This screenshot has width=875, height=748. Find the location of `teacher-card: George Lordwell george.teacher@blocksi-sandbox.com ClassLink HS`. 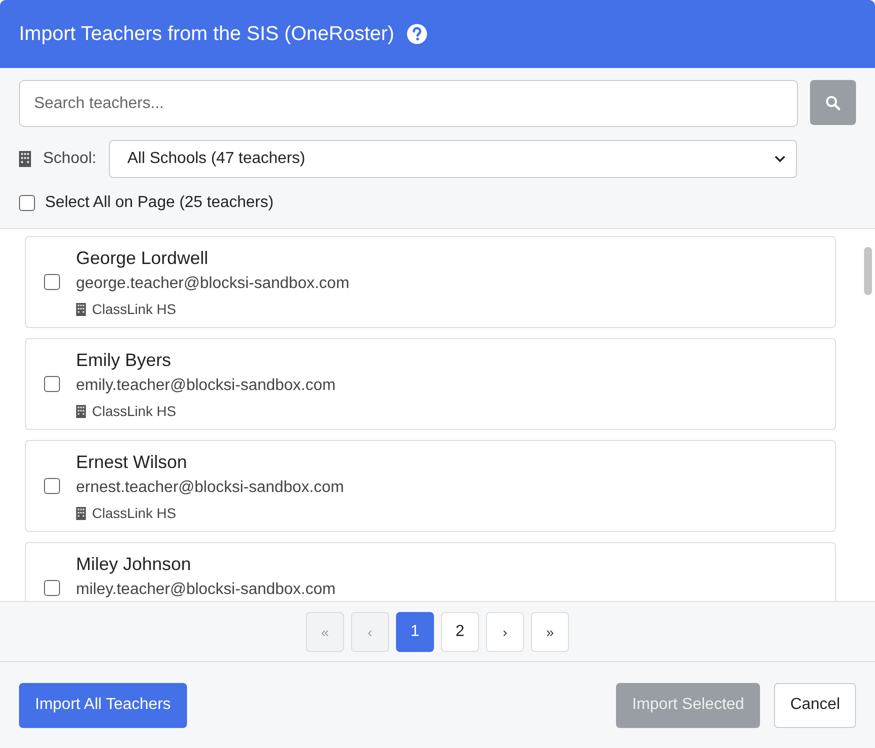

teacher-card: George Lordwell george.teacher@blocksi-sandbox.com ClassLink HS is located at coordinates (430, 282).